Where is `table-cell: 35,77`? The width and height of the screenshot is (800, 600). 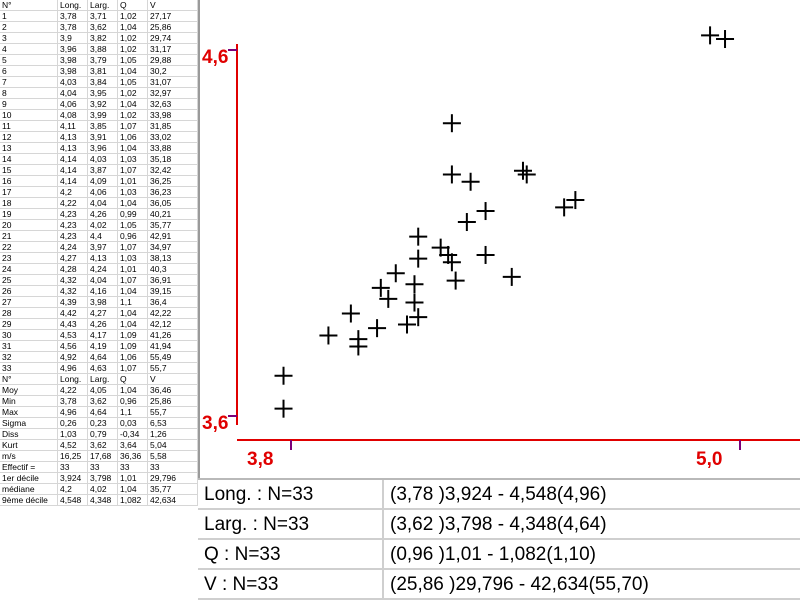 table-cell: 35,77 is located at coordinates (173, 489).